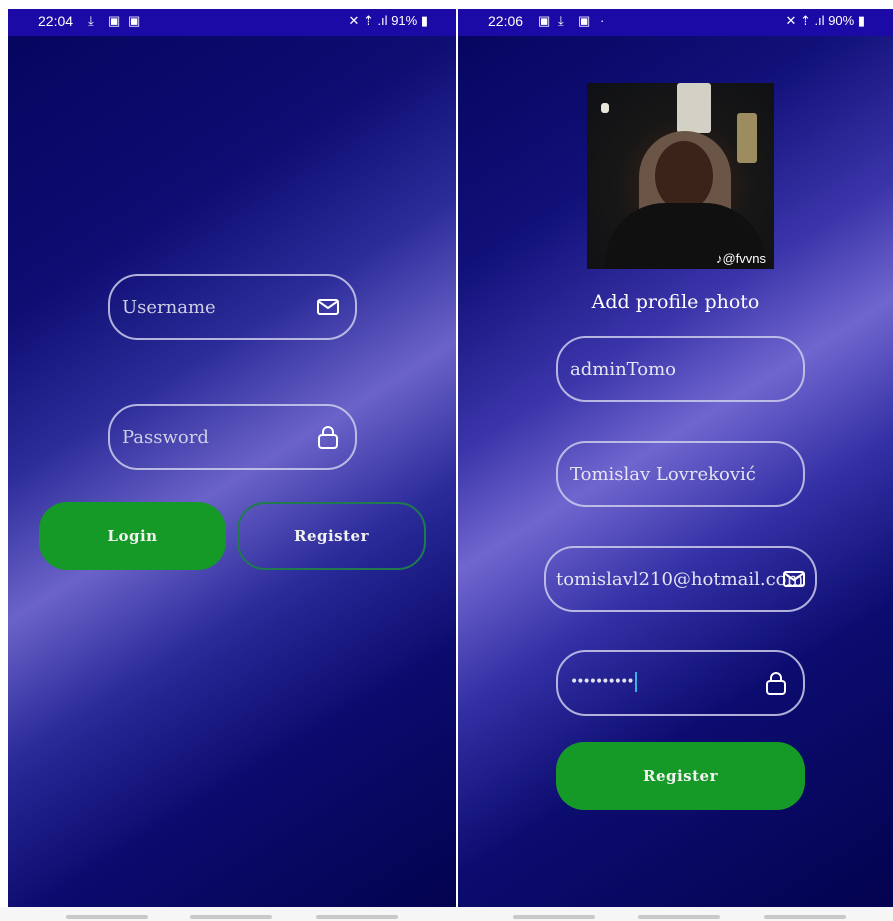 The height and width of the screenshot is (921, 893). Describe the element at coordinates (446, 914) in the screenshot. I see `navigation-bar` at that location.